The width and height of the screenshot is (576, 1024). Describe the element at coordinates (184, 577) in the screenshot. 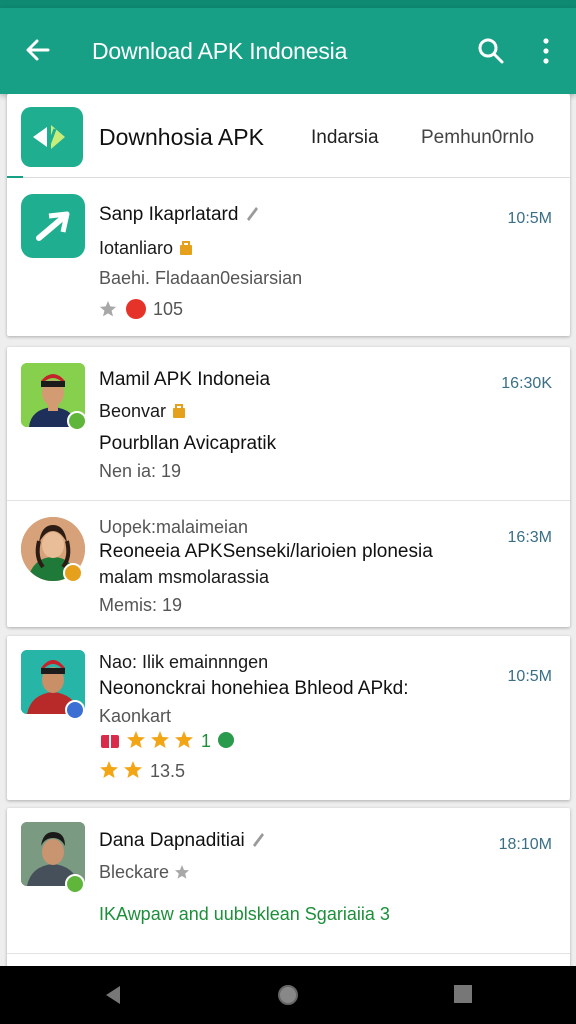

I see `item-description: malam msmolarassia` at that location.